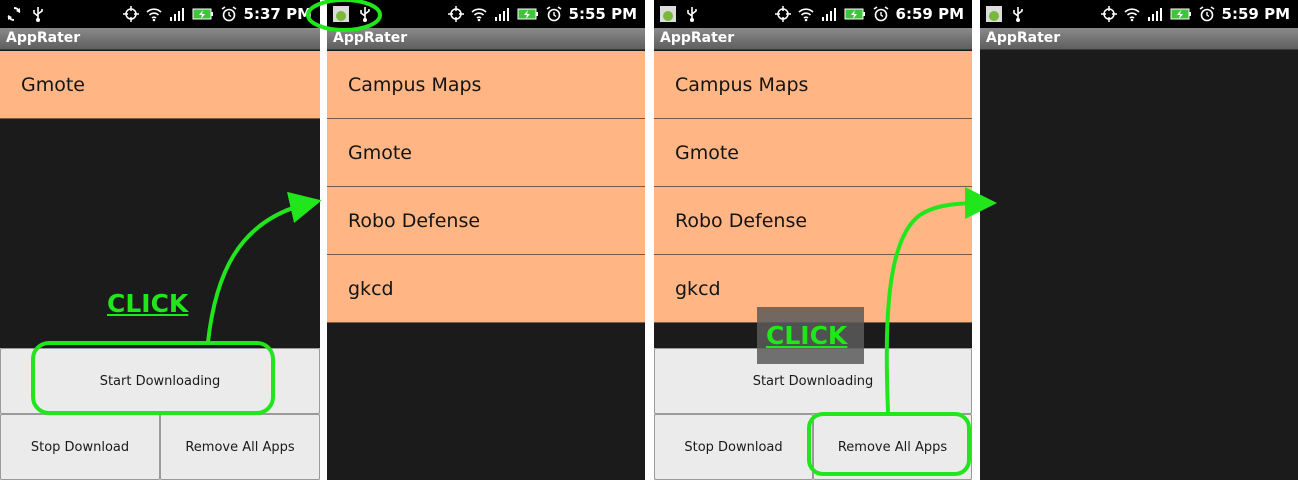 The image size is (1298, 480). Describe the element at coordinates (1255, 14) in the screenshot. I see `status-time: 5:59 PM` at that location.